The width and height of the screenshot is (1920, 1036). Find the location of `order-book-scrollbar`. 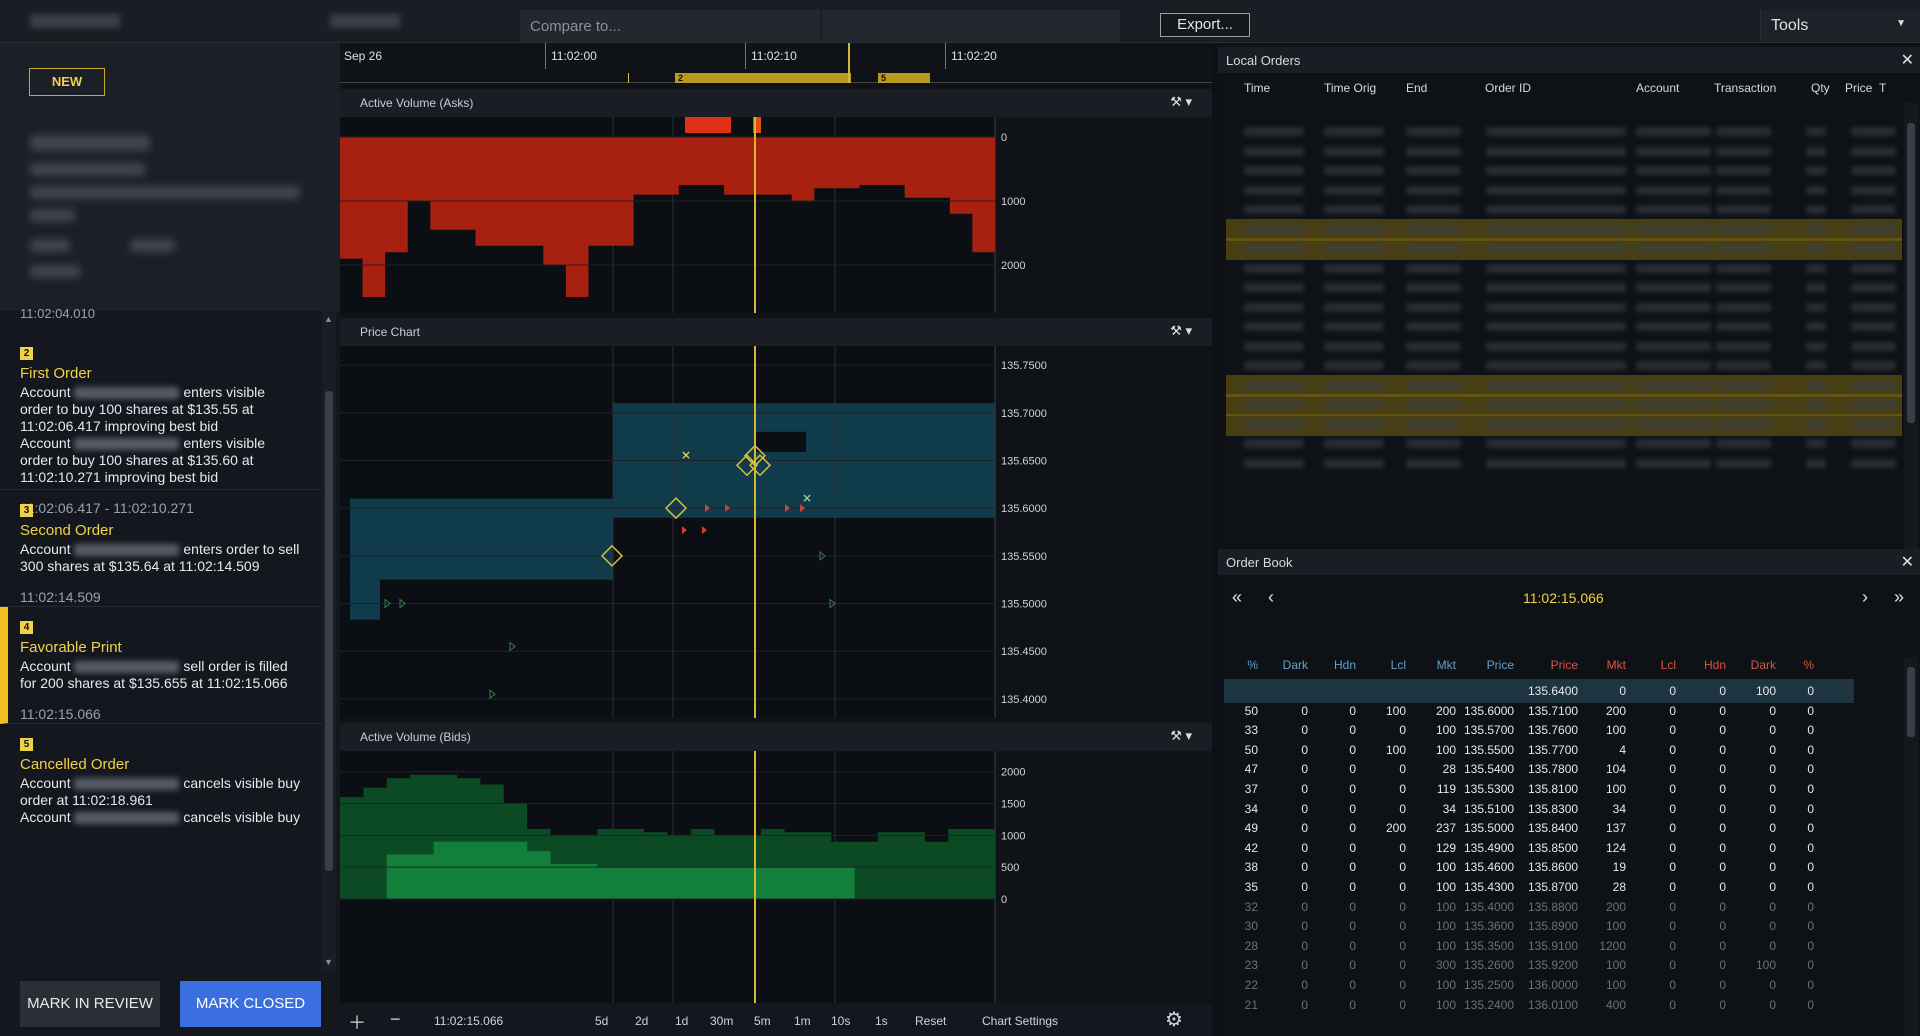

order-book-scrollbar is located at coordinates (1911, 846).